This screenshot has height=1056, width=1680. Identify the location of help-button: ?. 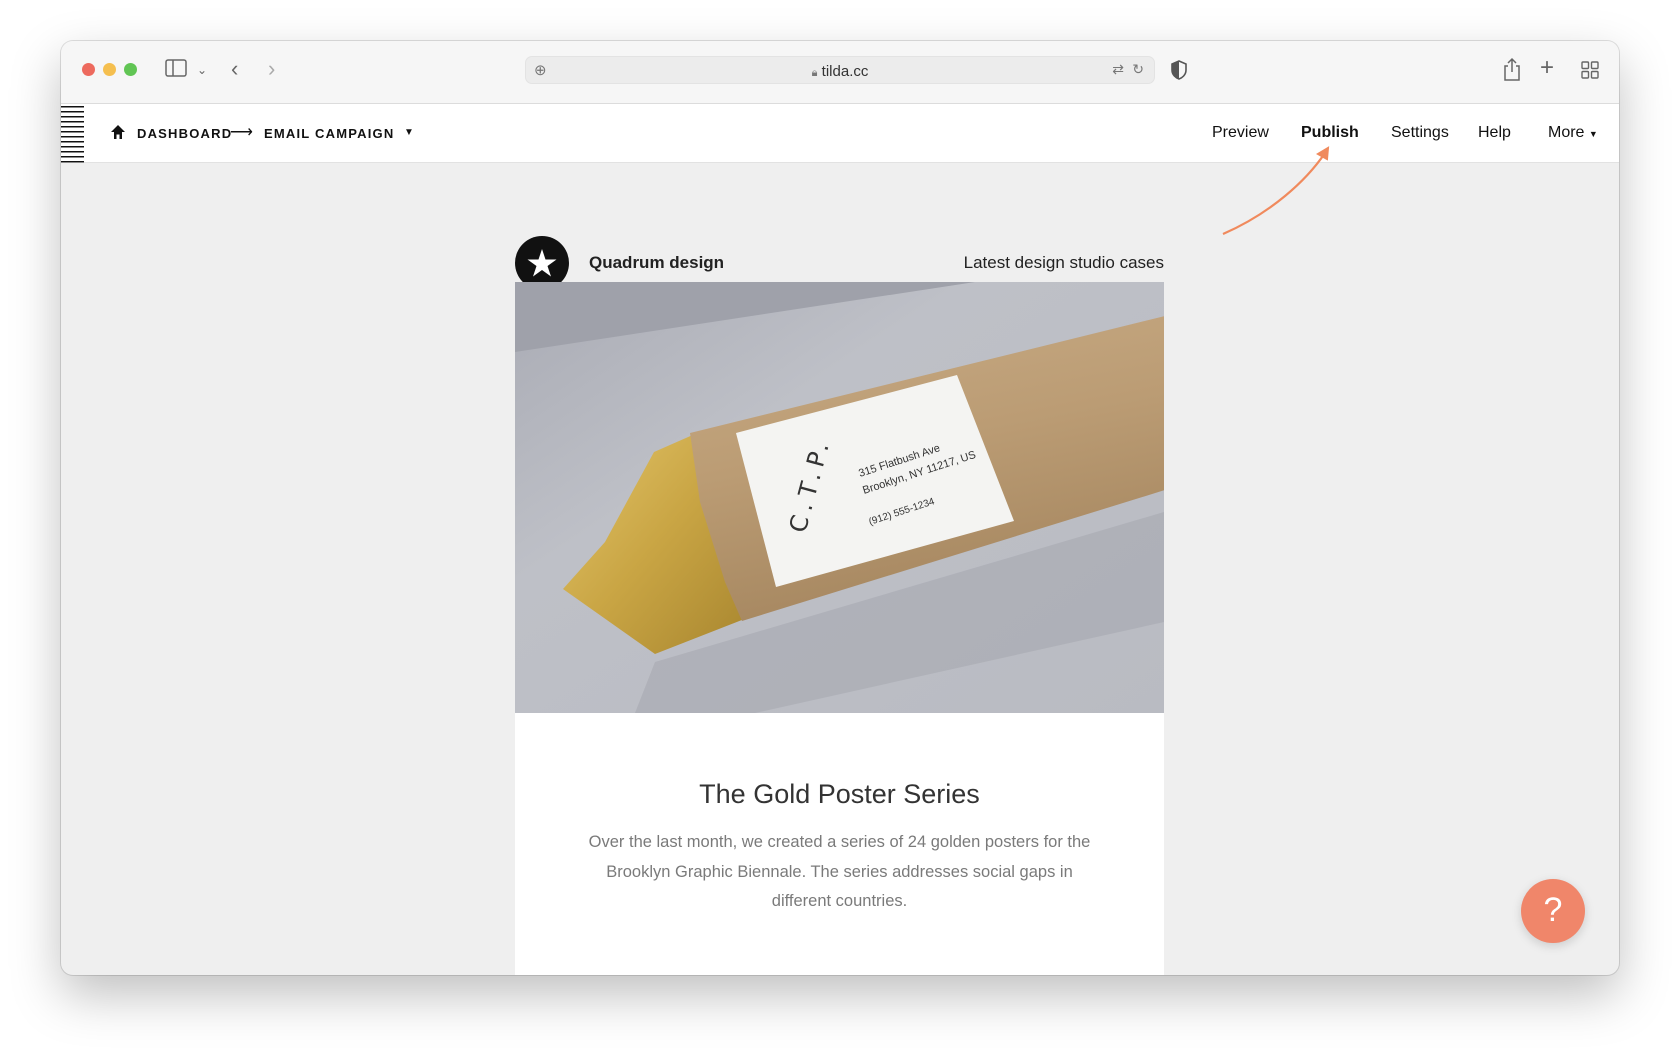
(1553, 911).